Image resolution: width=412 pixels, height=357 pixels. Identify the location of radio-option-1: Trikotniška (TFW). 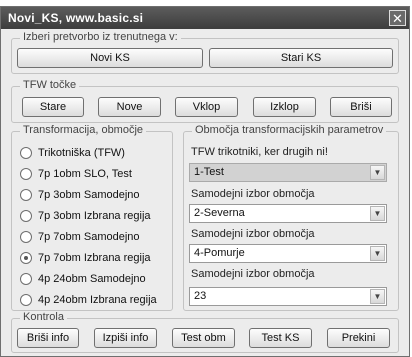
(72, 153).